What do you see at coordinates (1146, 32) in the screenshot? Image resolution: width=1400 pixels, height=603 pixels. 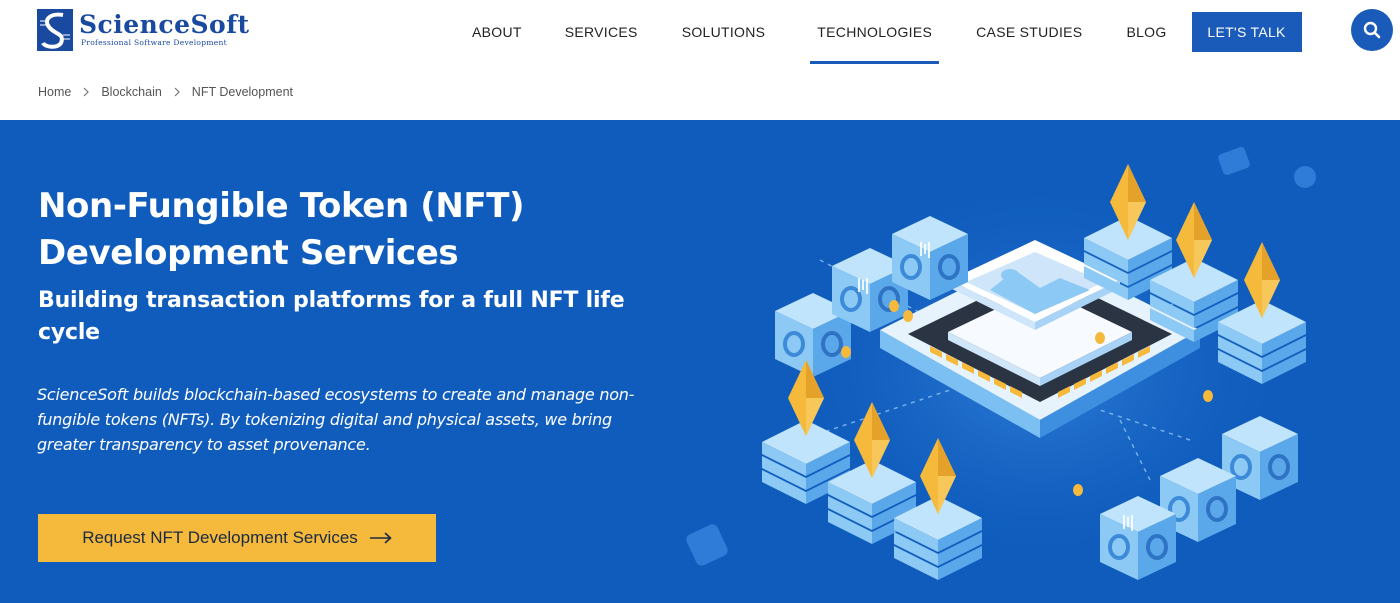 I see `nav-blog: BLOG` at bounding box center [1146, 32].